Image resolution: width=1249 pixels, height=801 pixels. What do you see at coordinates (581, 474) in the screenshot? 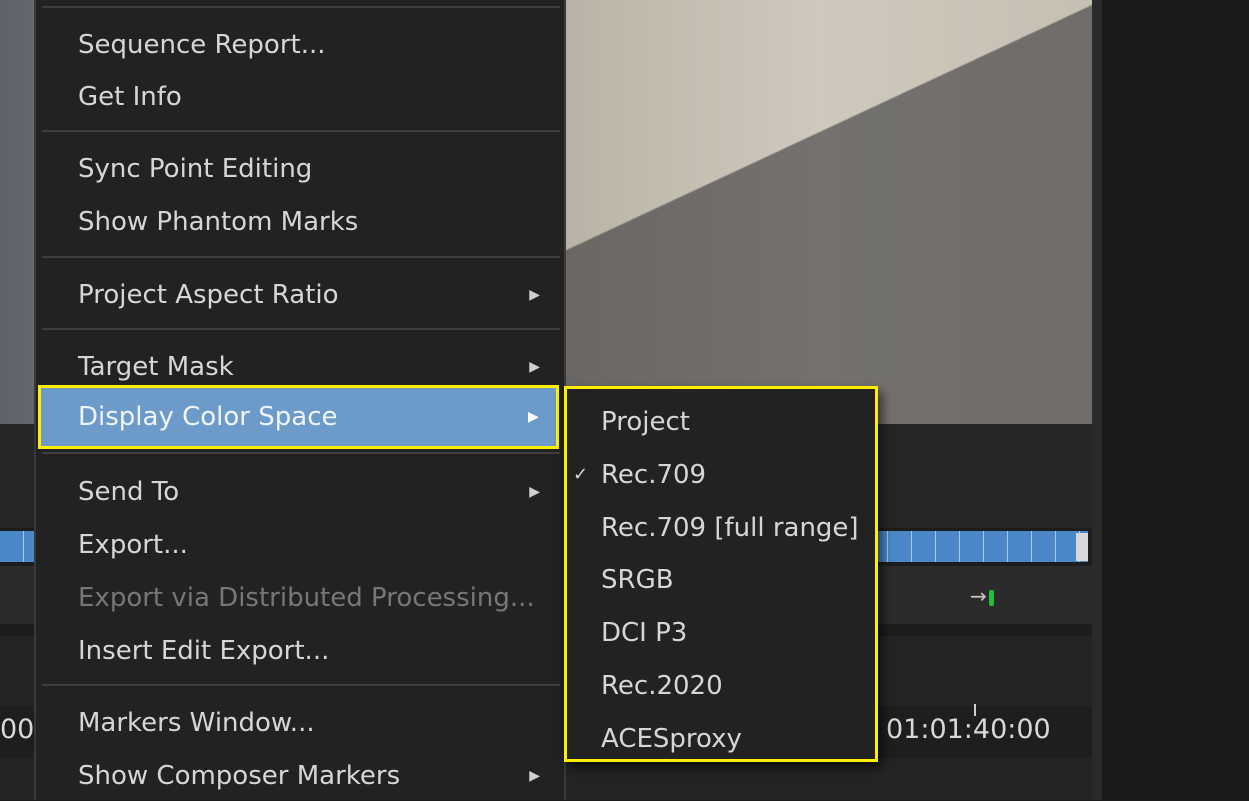
I see `checkmark-icon: ✓` at bounding box center [581, 474].